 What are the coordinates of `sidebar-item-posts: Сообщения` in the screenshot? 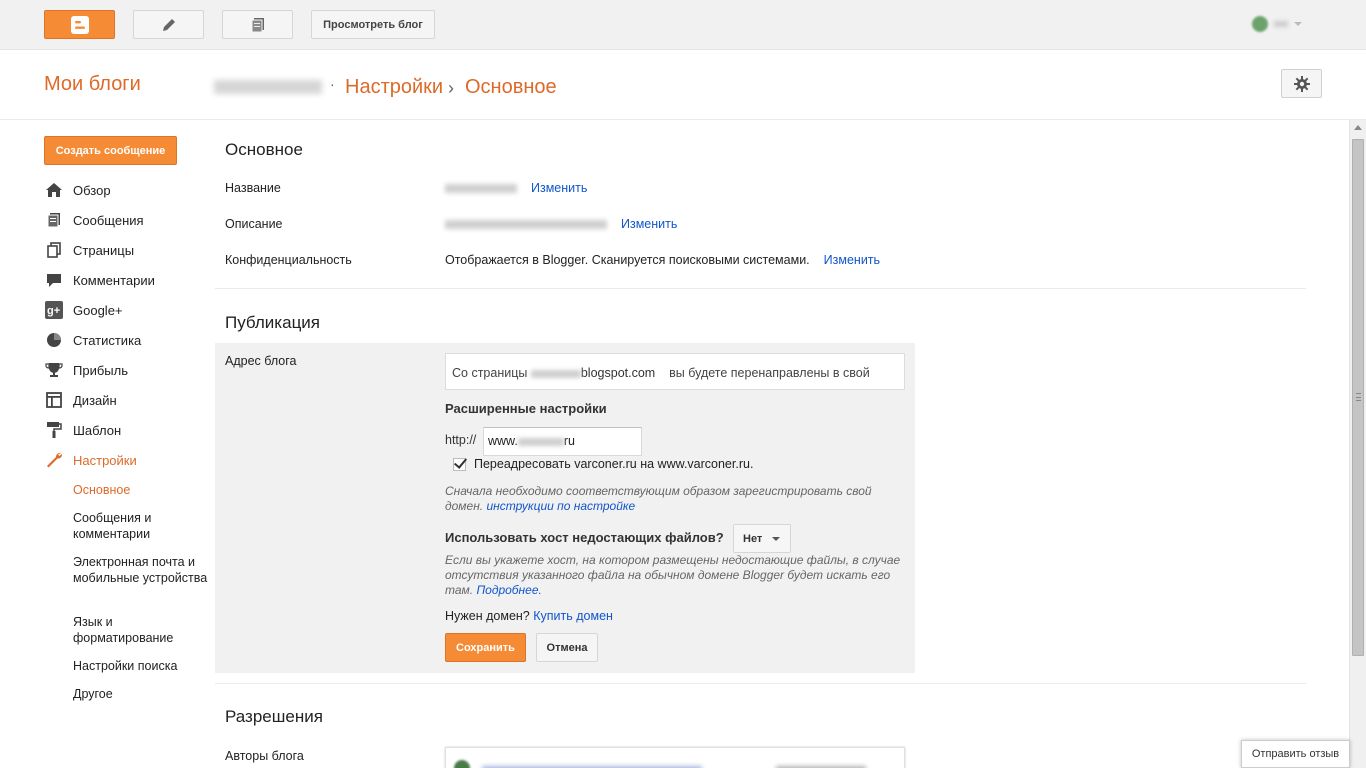 It's located at (94, 220).